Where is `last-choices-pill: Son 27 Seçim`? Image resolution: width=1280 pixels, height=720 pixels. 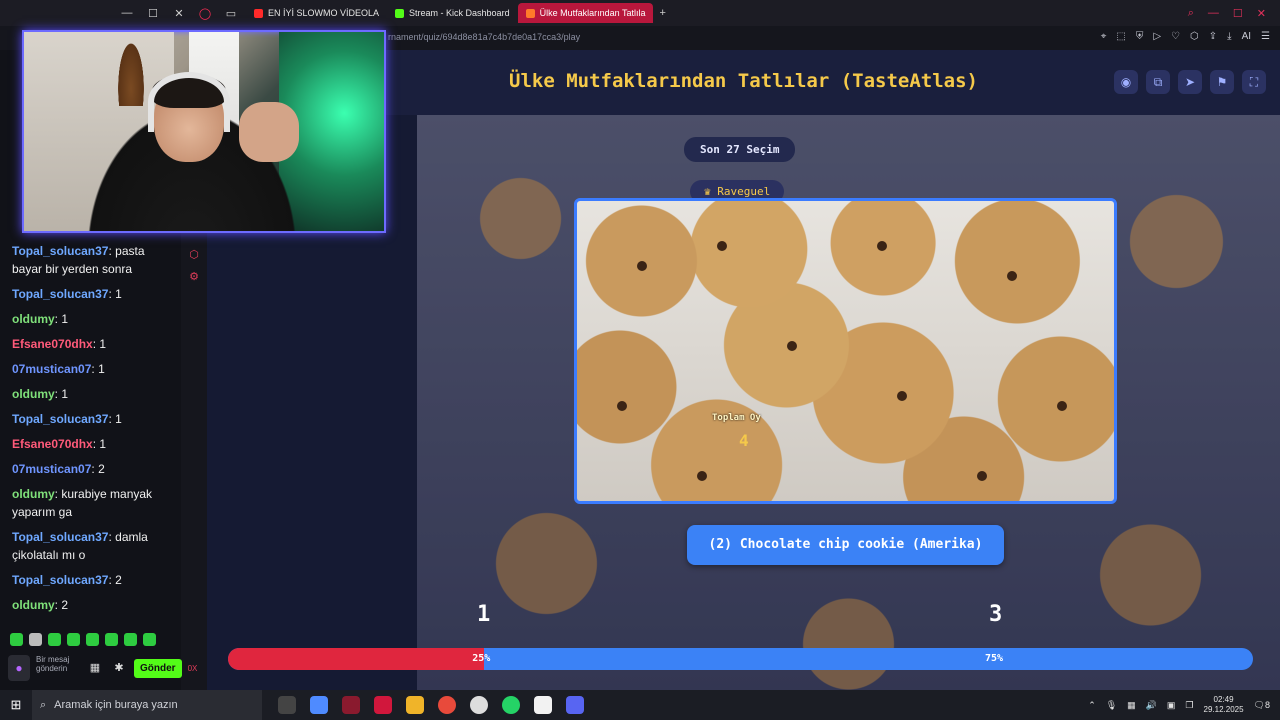 last-choices-pill: Son 27 Seçim is located at coordinates (740, 149).